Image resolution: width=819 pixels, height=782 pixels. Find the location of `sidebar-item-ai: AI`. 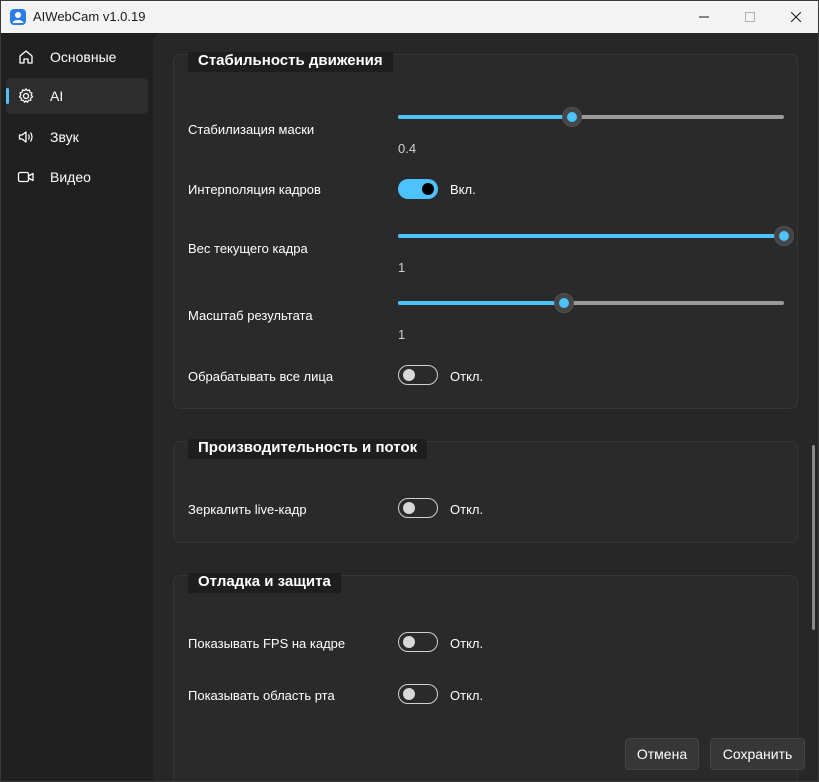

sidebar-item-ai: AI is located at coordinates (77, 96).